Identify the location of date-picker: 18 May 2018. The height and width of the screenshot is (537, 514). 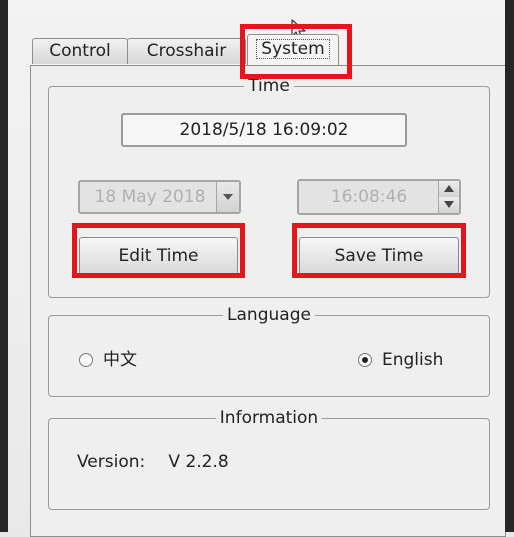
(159, 197).